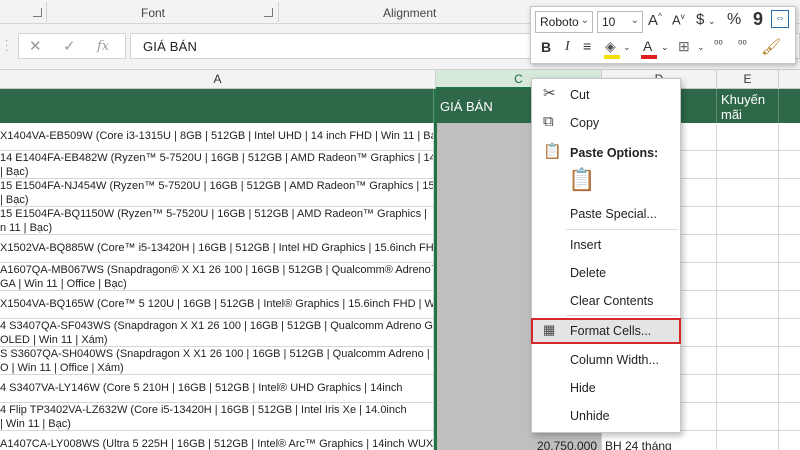 This screenshot has height=450, width=800. What do you see at coordinates (582, 182) in the screenshot?
I see `paste-icon: 📋` at bounding box center [582, 182].